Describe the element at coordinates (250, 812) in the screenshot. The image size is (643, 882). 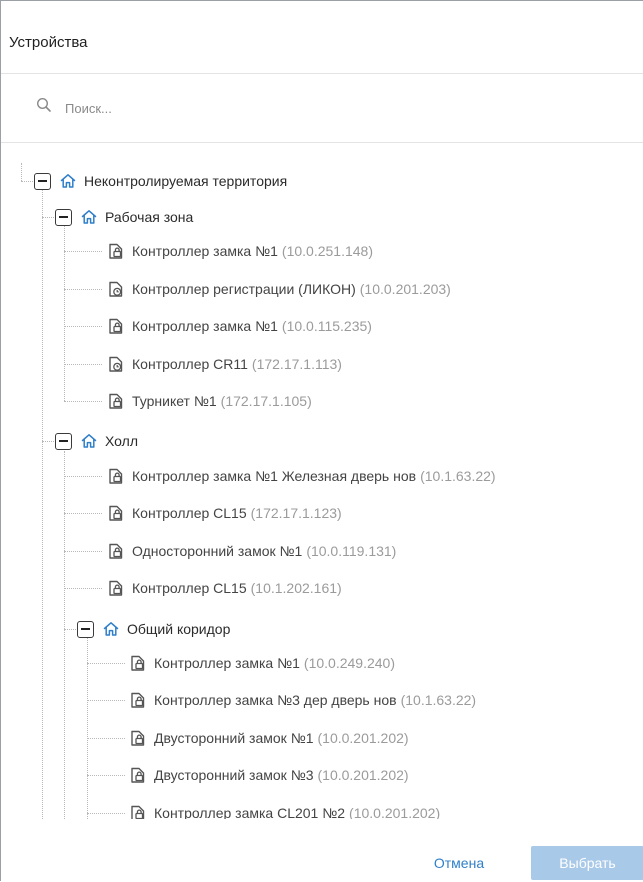
I see `device-name: Контроллер замка CL201 №2` at that location.